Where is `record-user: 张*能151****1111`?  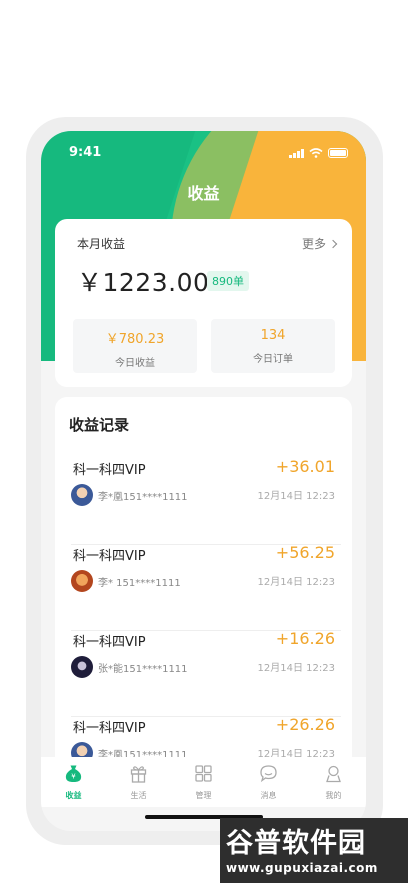 record-user: 张*能151****1111 is located at coordinates (143, 669).